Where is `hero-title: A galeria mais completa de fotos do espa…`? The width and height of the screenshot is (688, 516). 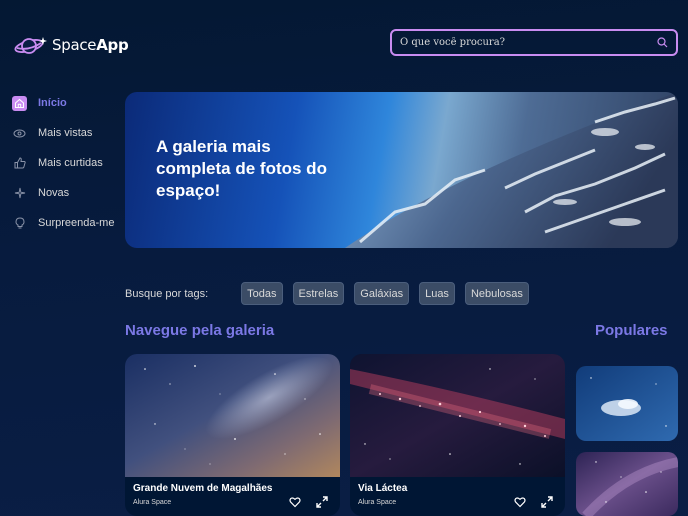
hero-title: A galeria mais completa de fotos do espa… is located at coordinates (241, 168).